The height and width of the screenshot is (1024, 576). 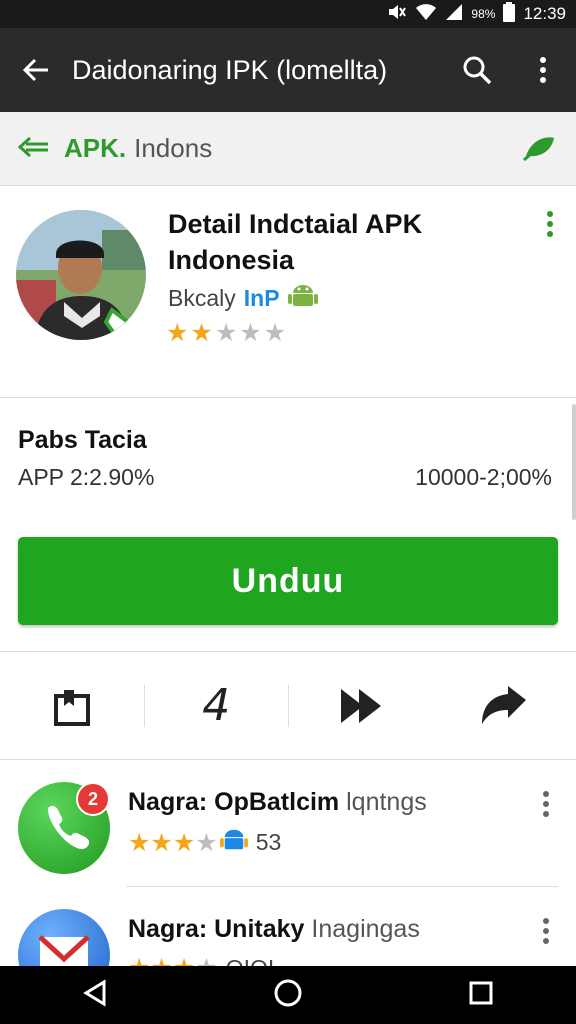 I want to click on list-item-count: 53, so click(x=268, y=842).